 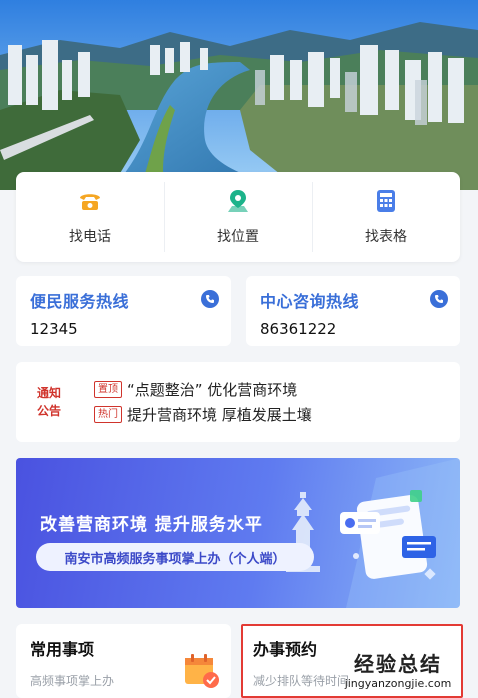 I want to click on quick-action-label: 找电话, so click(x=90, y=237).